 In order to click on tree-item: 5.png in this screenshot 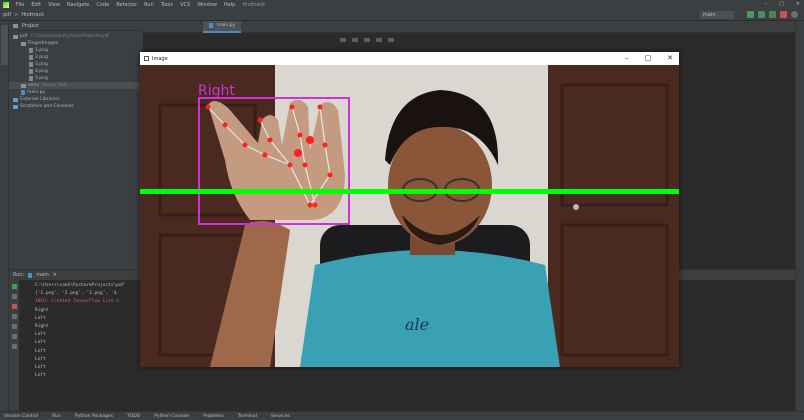, I will do `click(76, 78)`.